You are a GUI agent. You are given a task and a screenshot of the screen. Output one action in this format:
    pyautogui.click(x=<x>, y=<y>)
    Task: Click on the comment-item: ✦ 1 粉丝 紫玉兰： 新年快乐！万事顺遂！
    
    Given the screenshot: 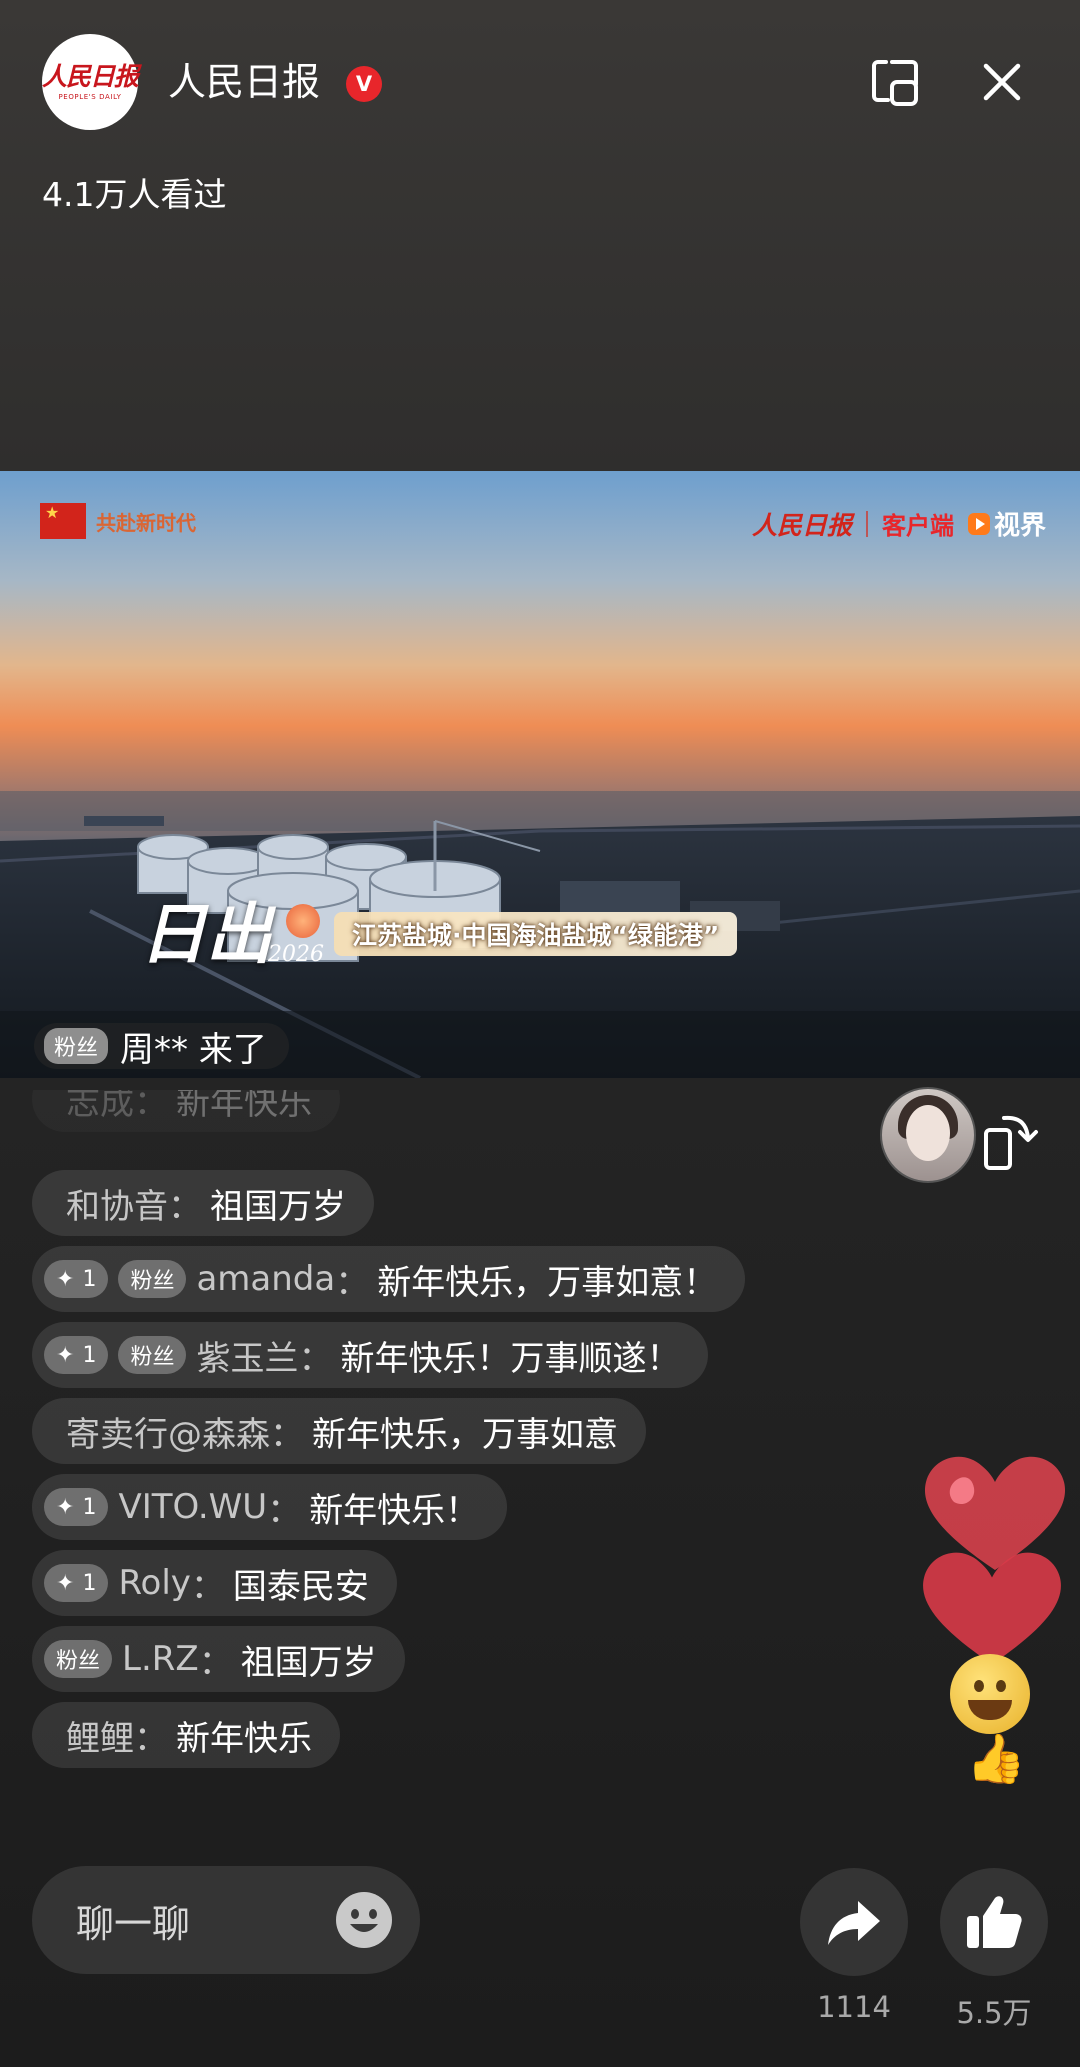 What is the action you would take?
    pyautogui.click(x=370, y=1355)
    